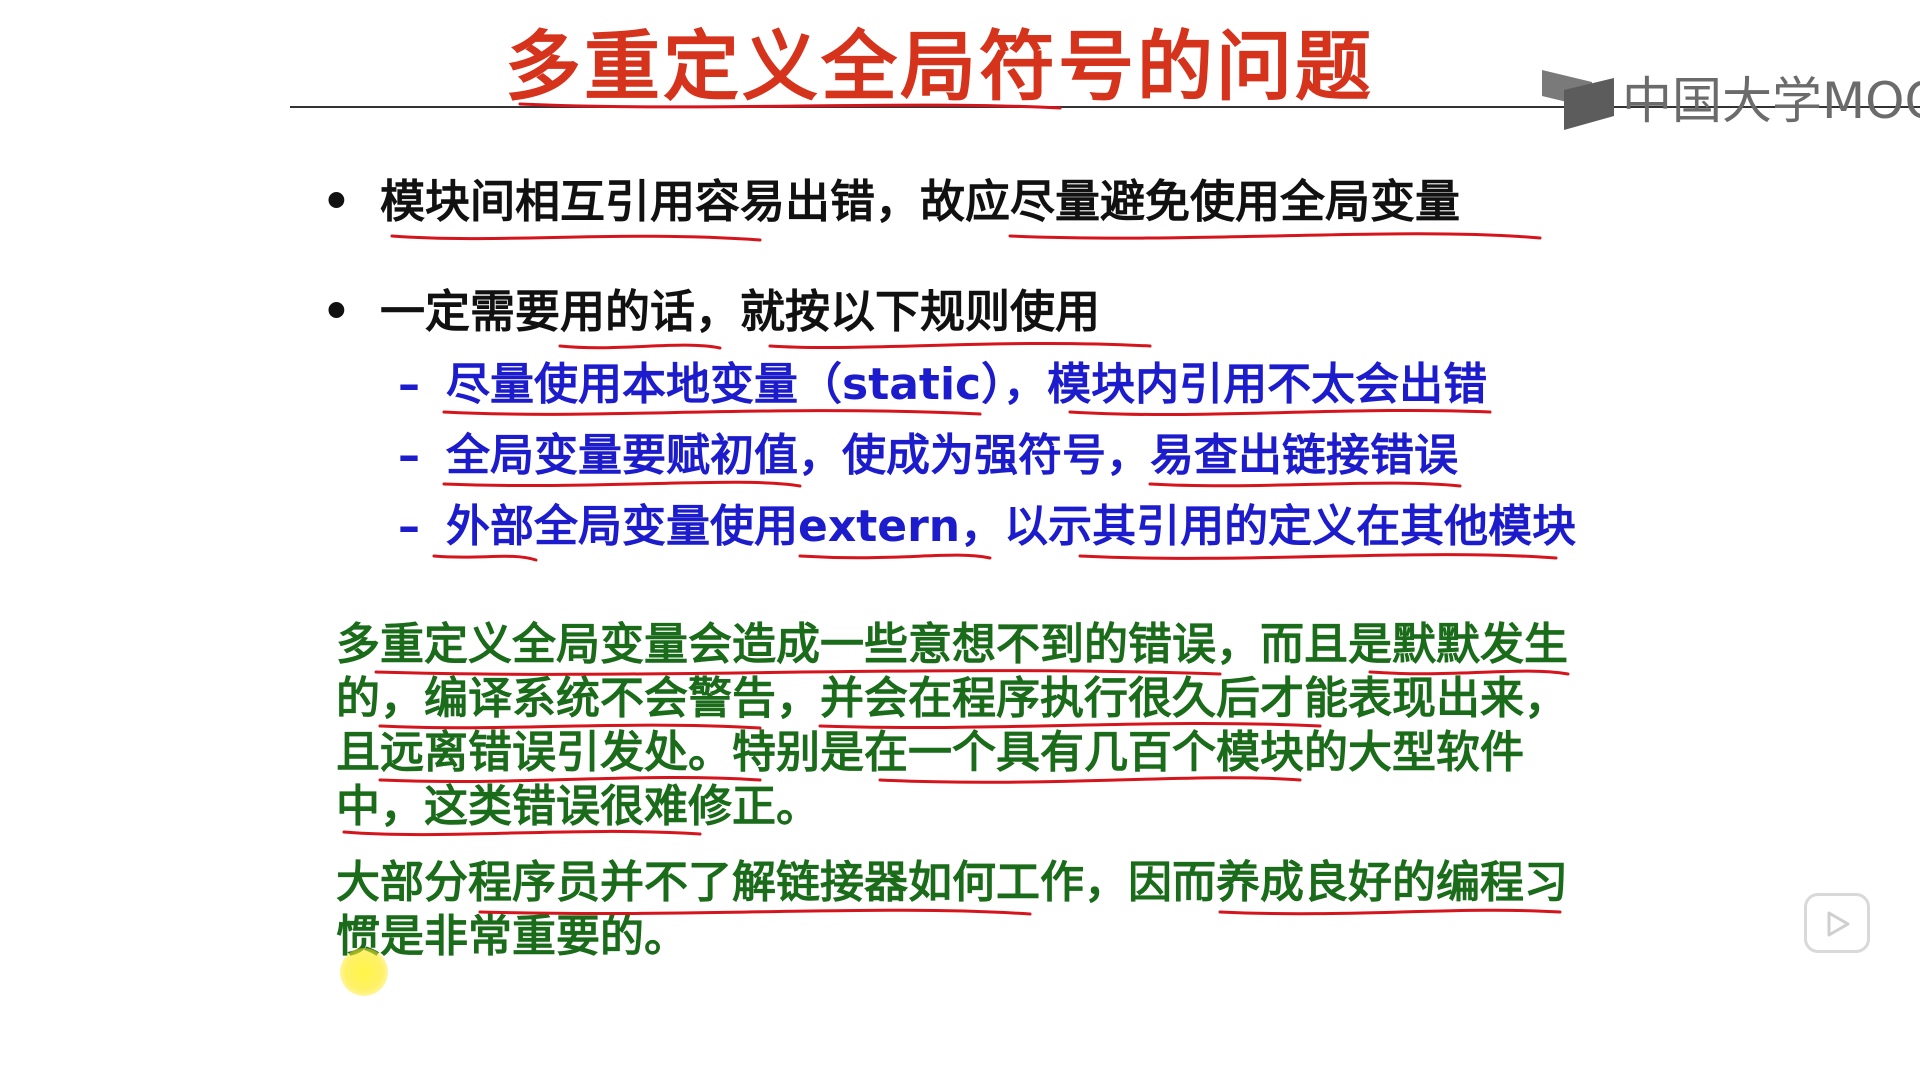  What do you see at coordinates (364, 972) in the screenshot?
I see `pointer-highlight` at bounding box center [364, 972].